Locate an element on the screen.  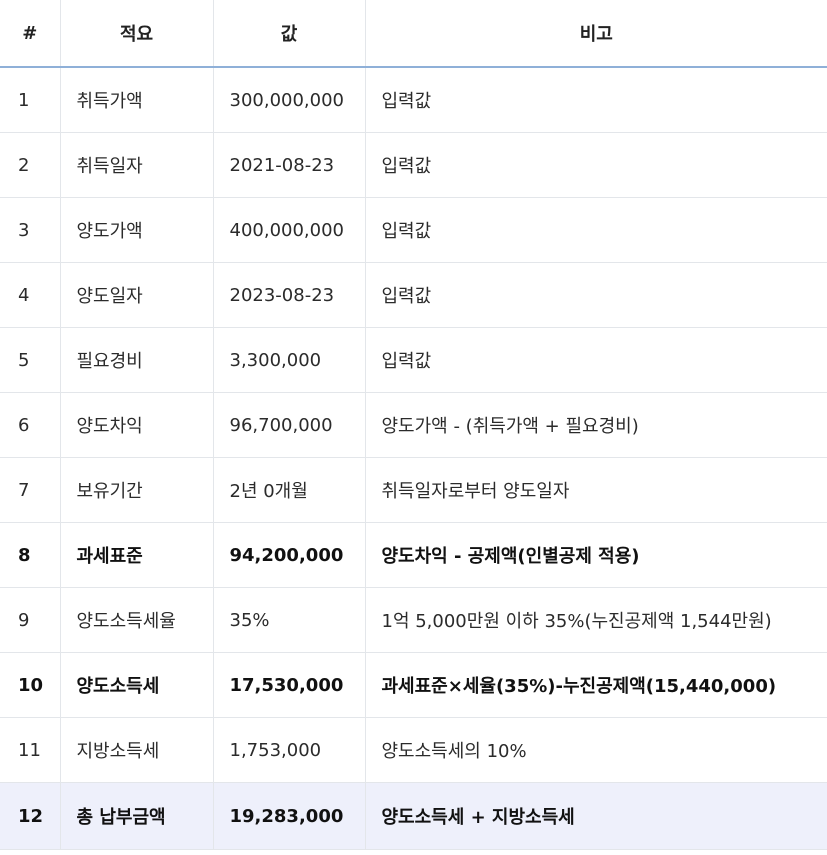
row-note-cell: 양도소득세 + 지방소득세 is located at coordinates (596, 816).